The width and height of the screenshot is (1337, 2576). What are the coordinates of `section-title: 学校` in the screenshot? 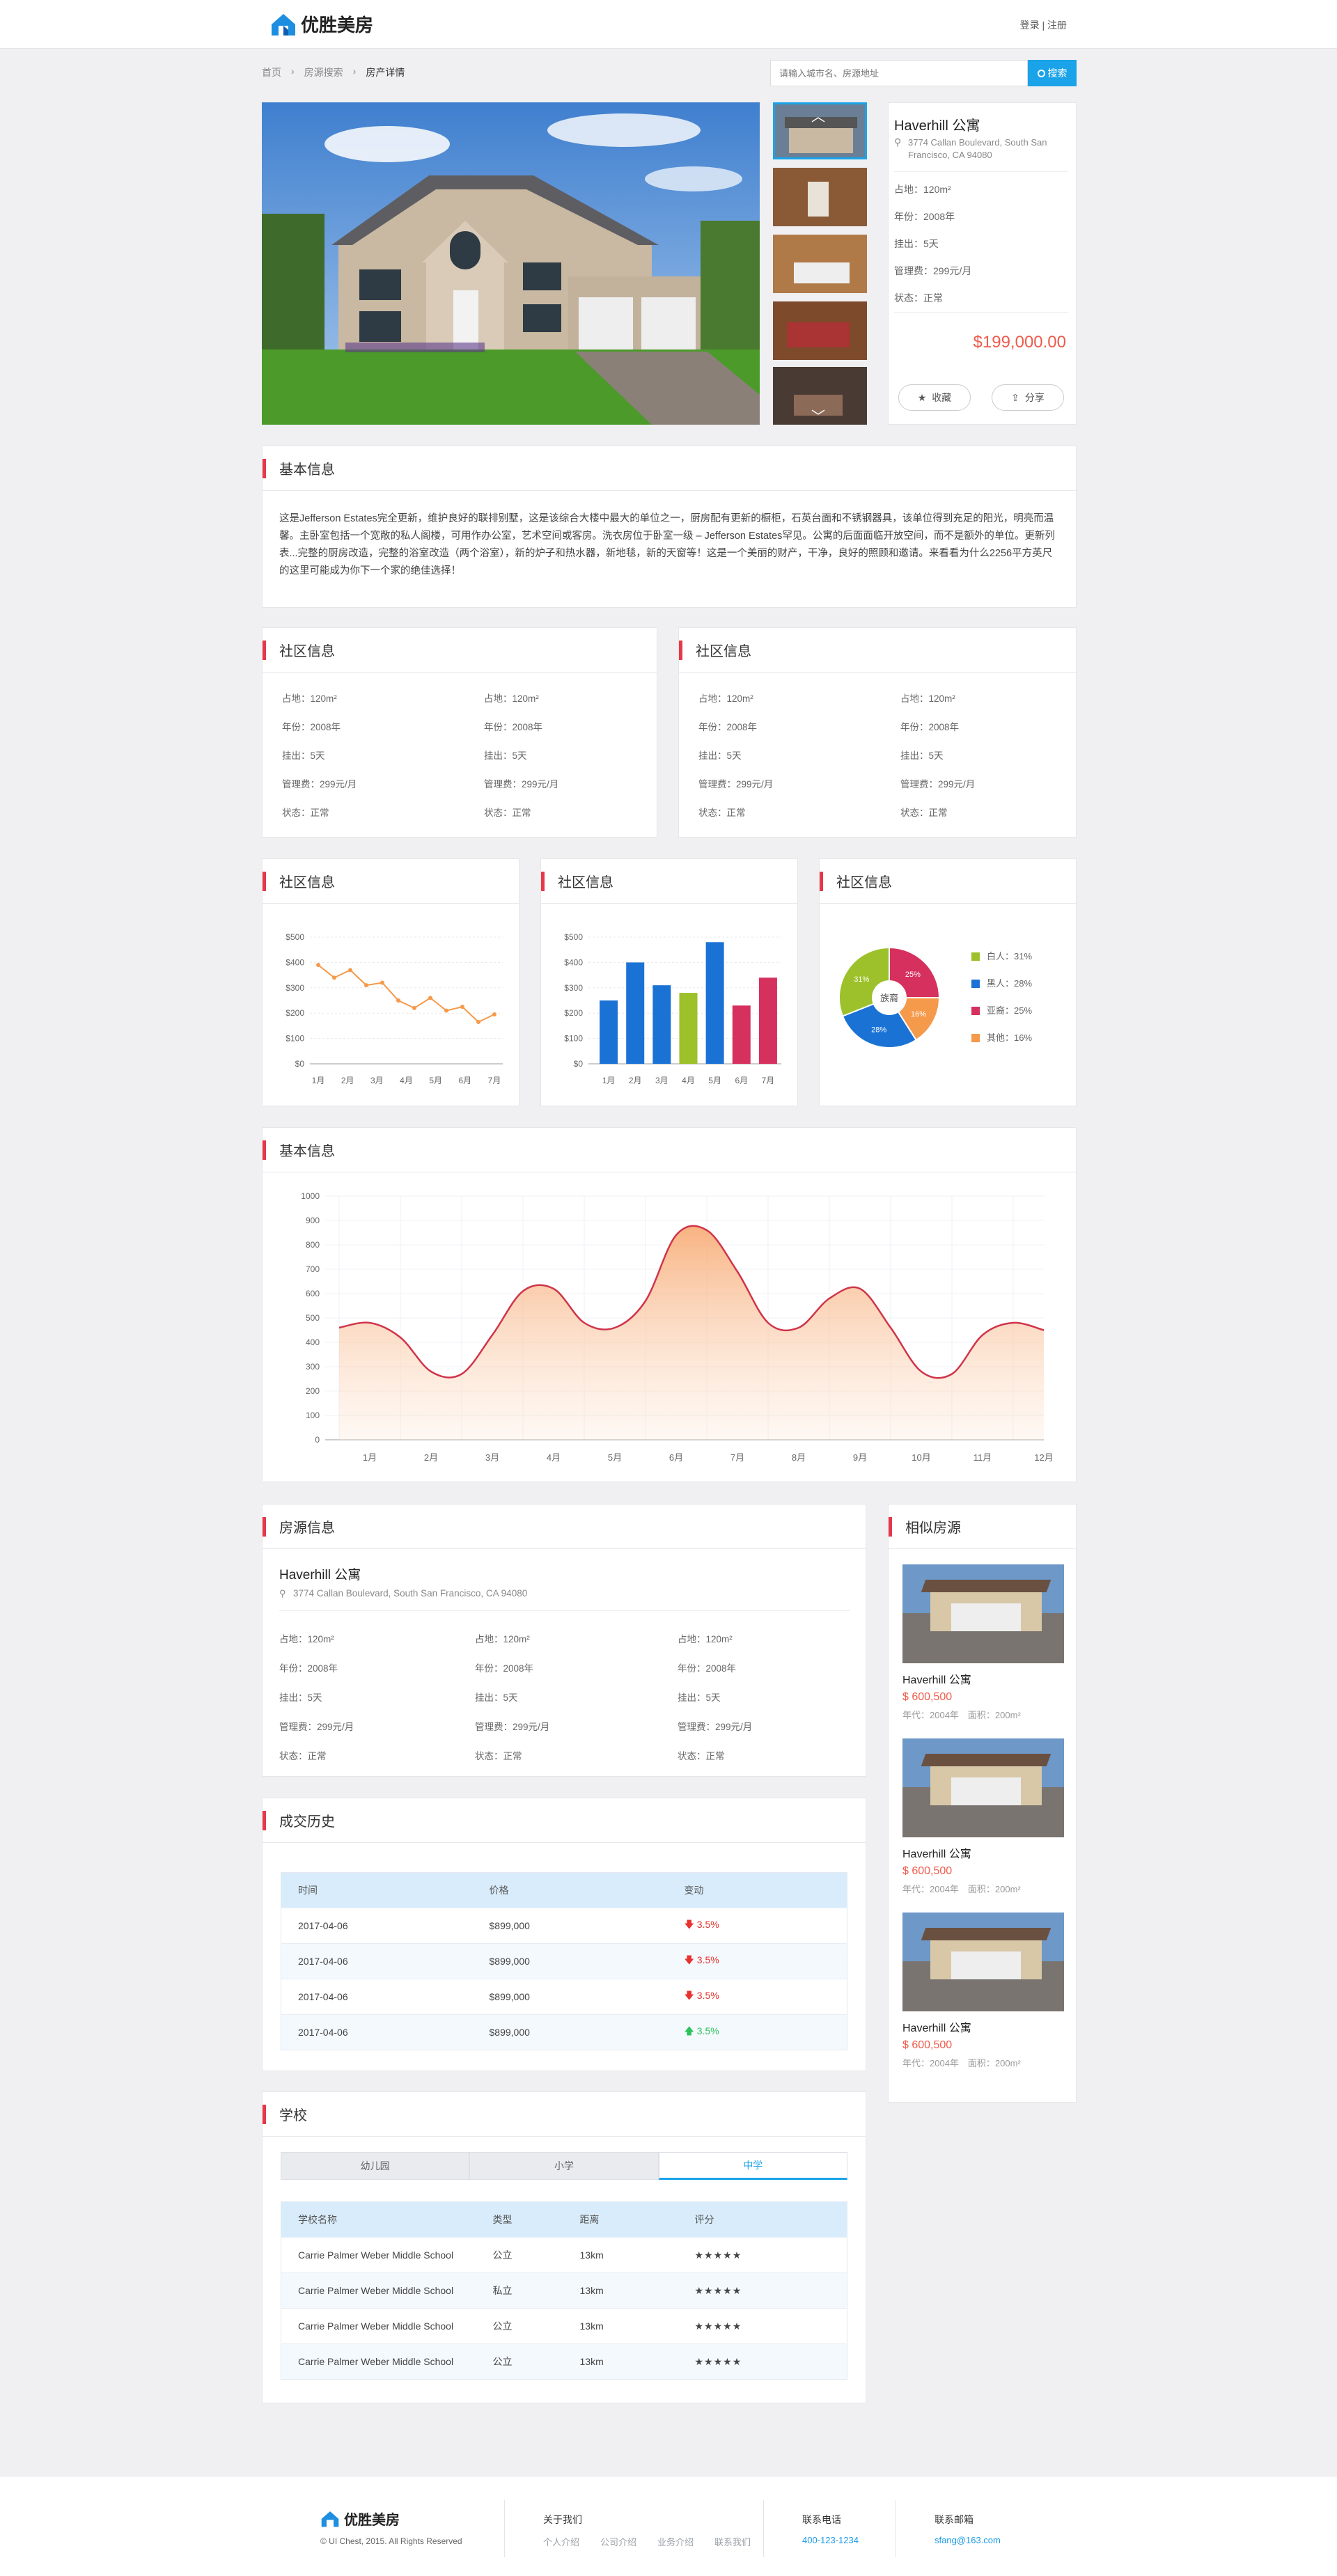 It's located at (565, 2114).